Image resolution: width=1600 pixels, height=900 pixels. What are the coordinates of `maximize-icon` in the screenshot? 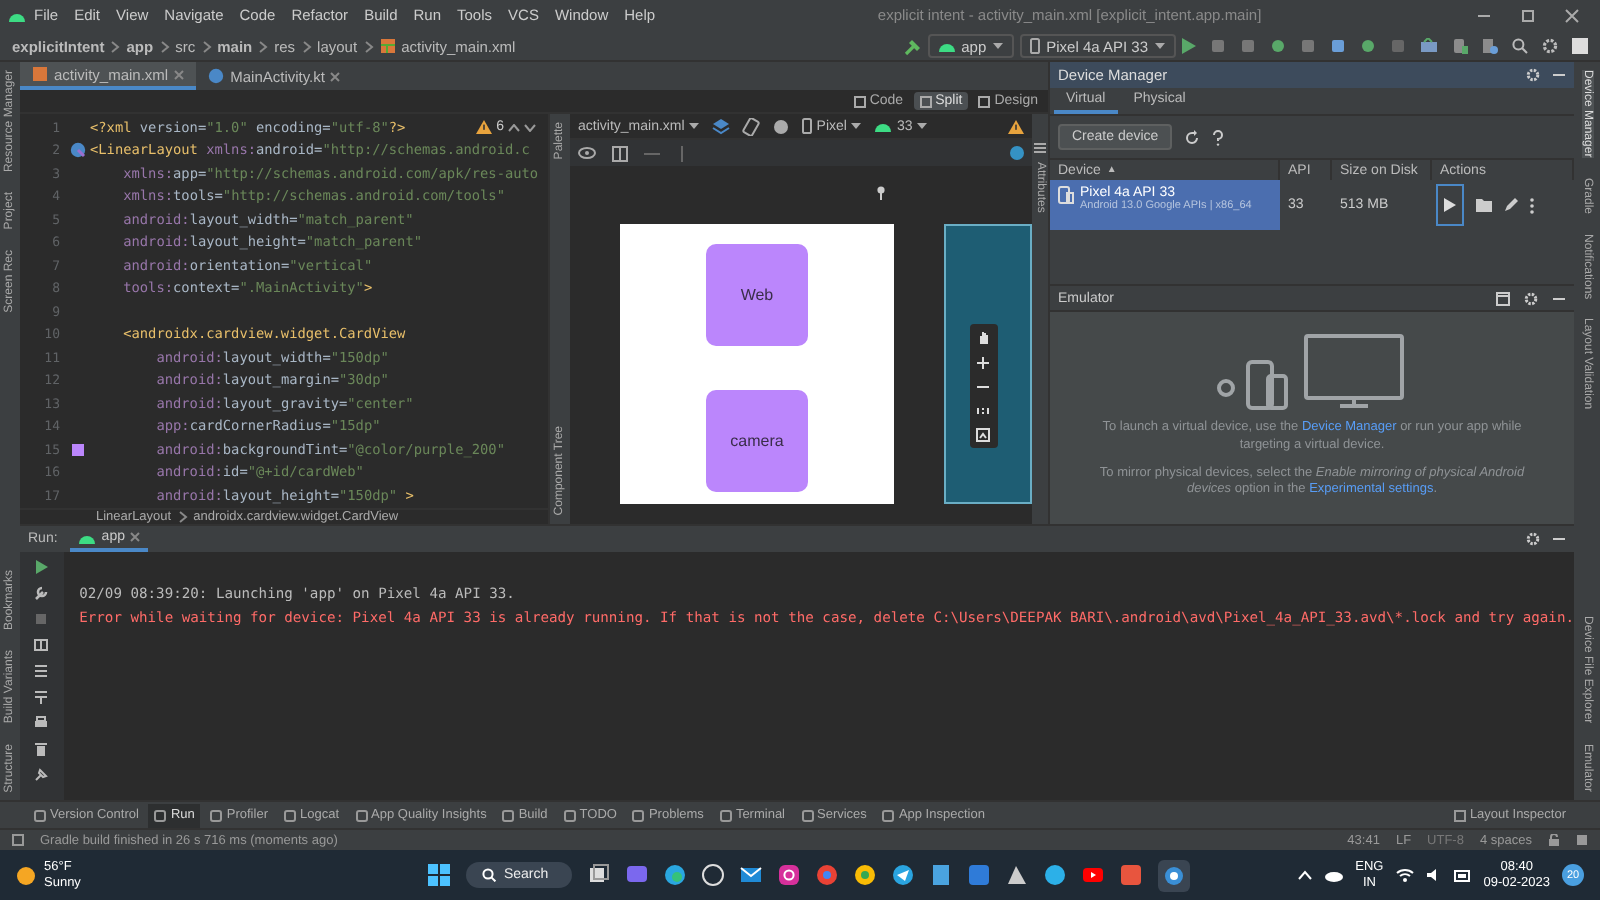 It's located at (1528, 15).